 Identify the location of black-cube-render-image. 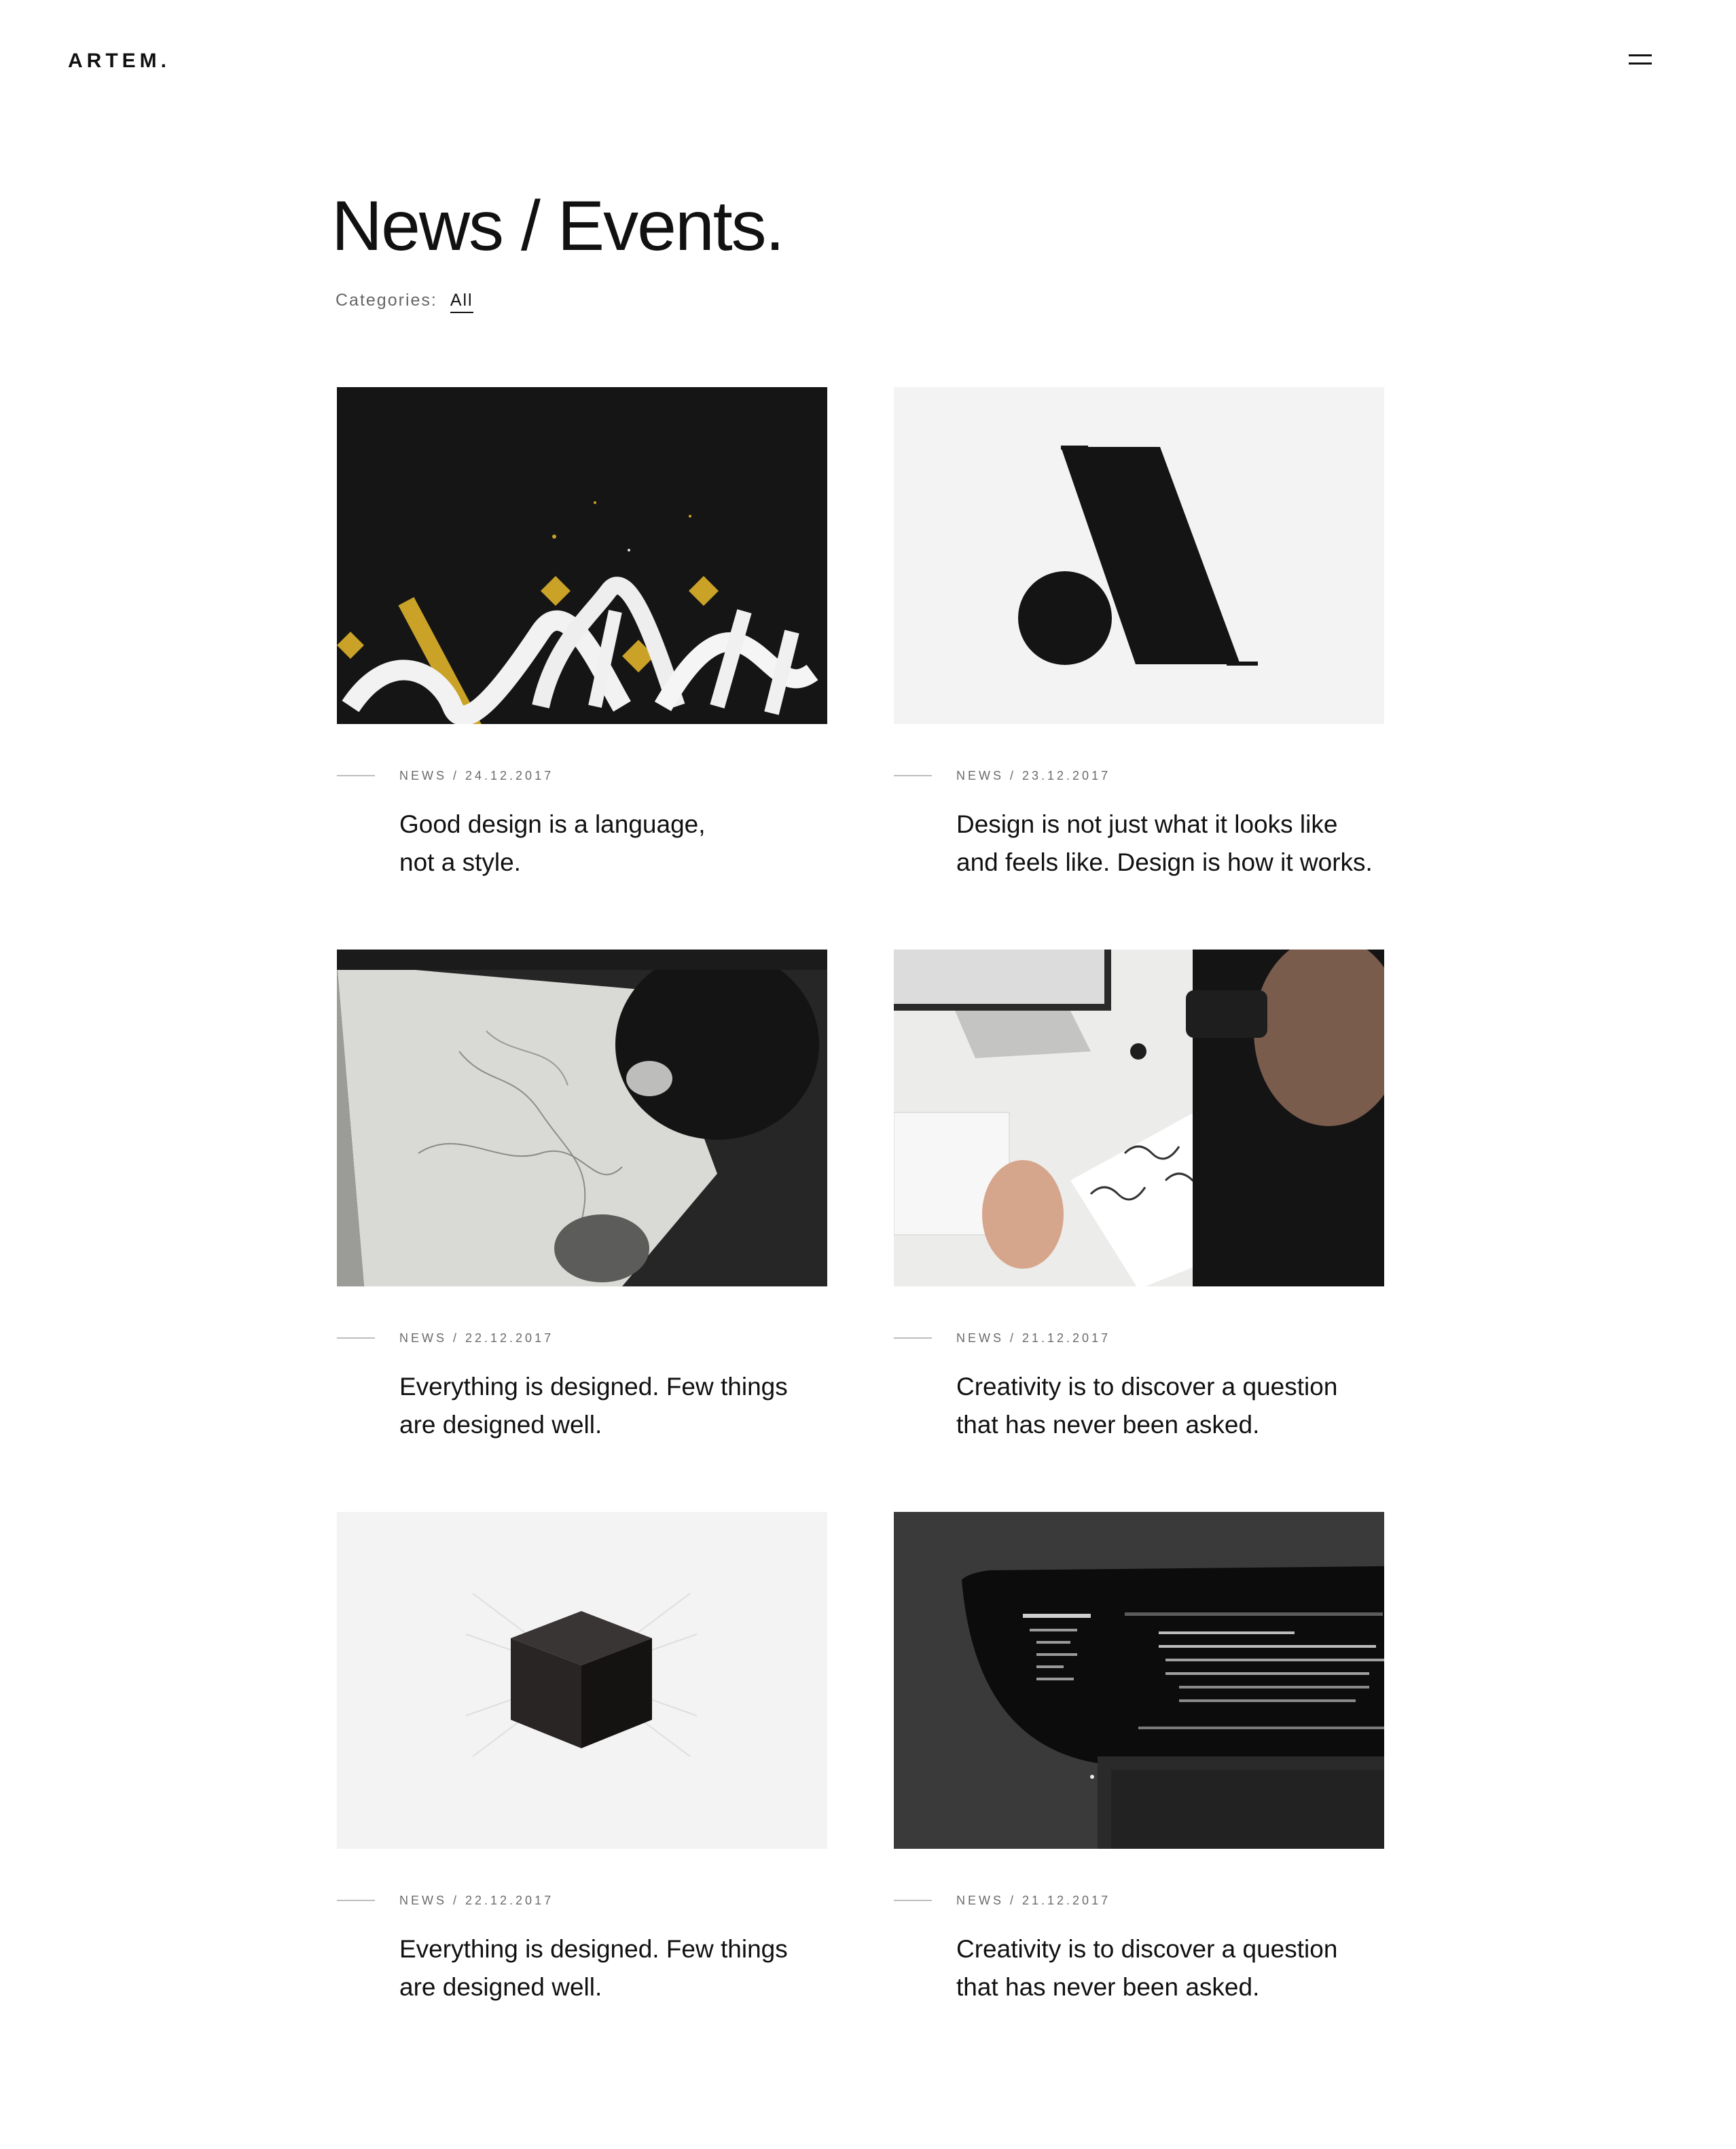
(582, 1680).